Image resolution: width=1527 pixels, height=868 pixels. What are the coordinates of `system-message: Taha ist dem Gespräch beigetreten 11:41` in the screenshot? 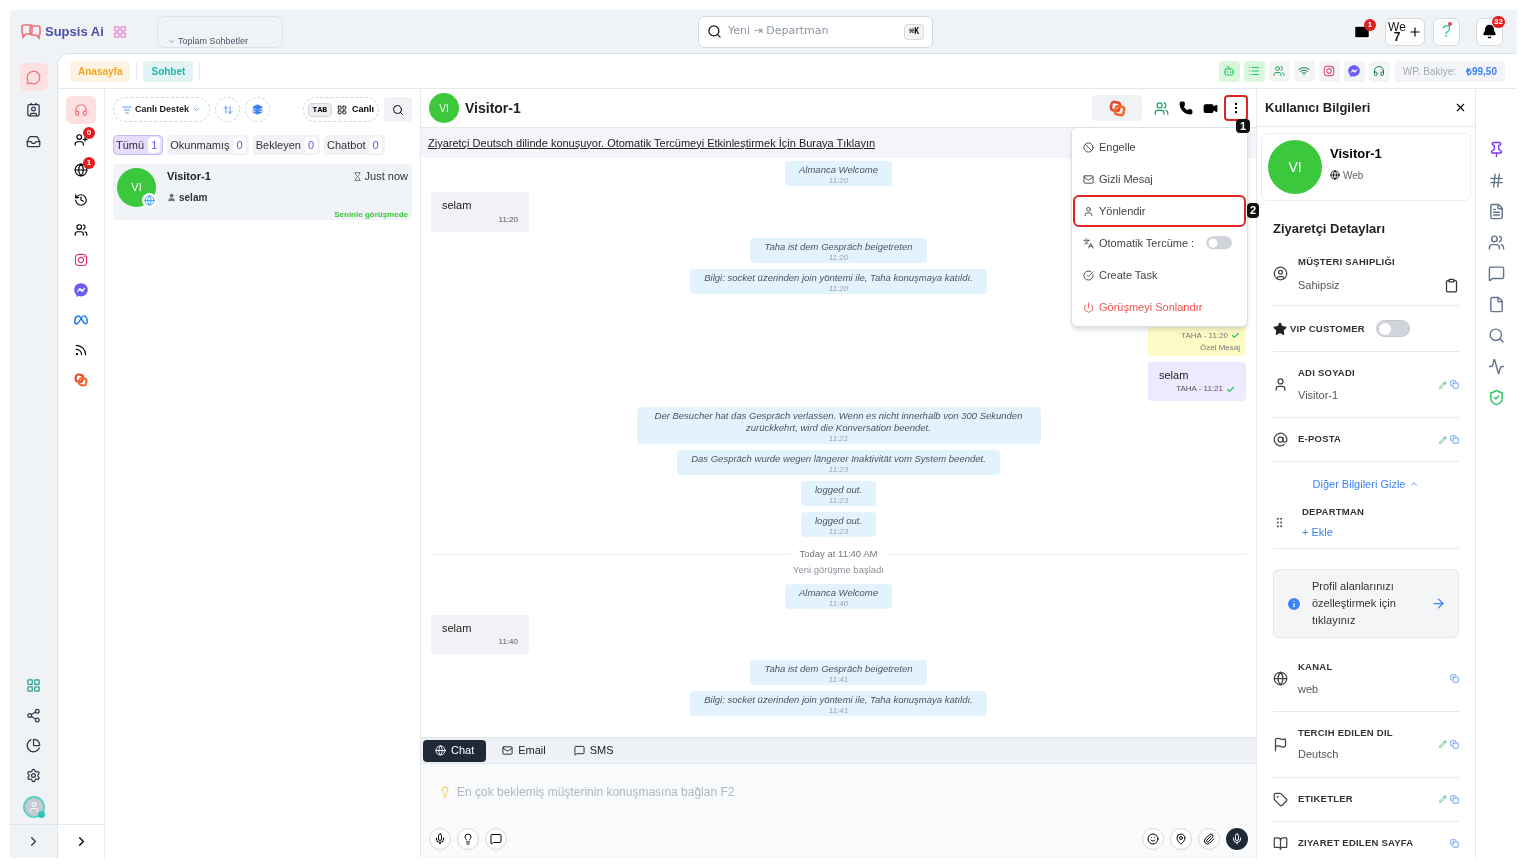 It's located at (838, 672).